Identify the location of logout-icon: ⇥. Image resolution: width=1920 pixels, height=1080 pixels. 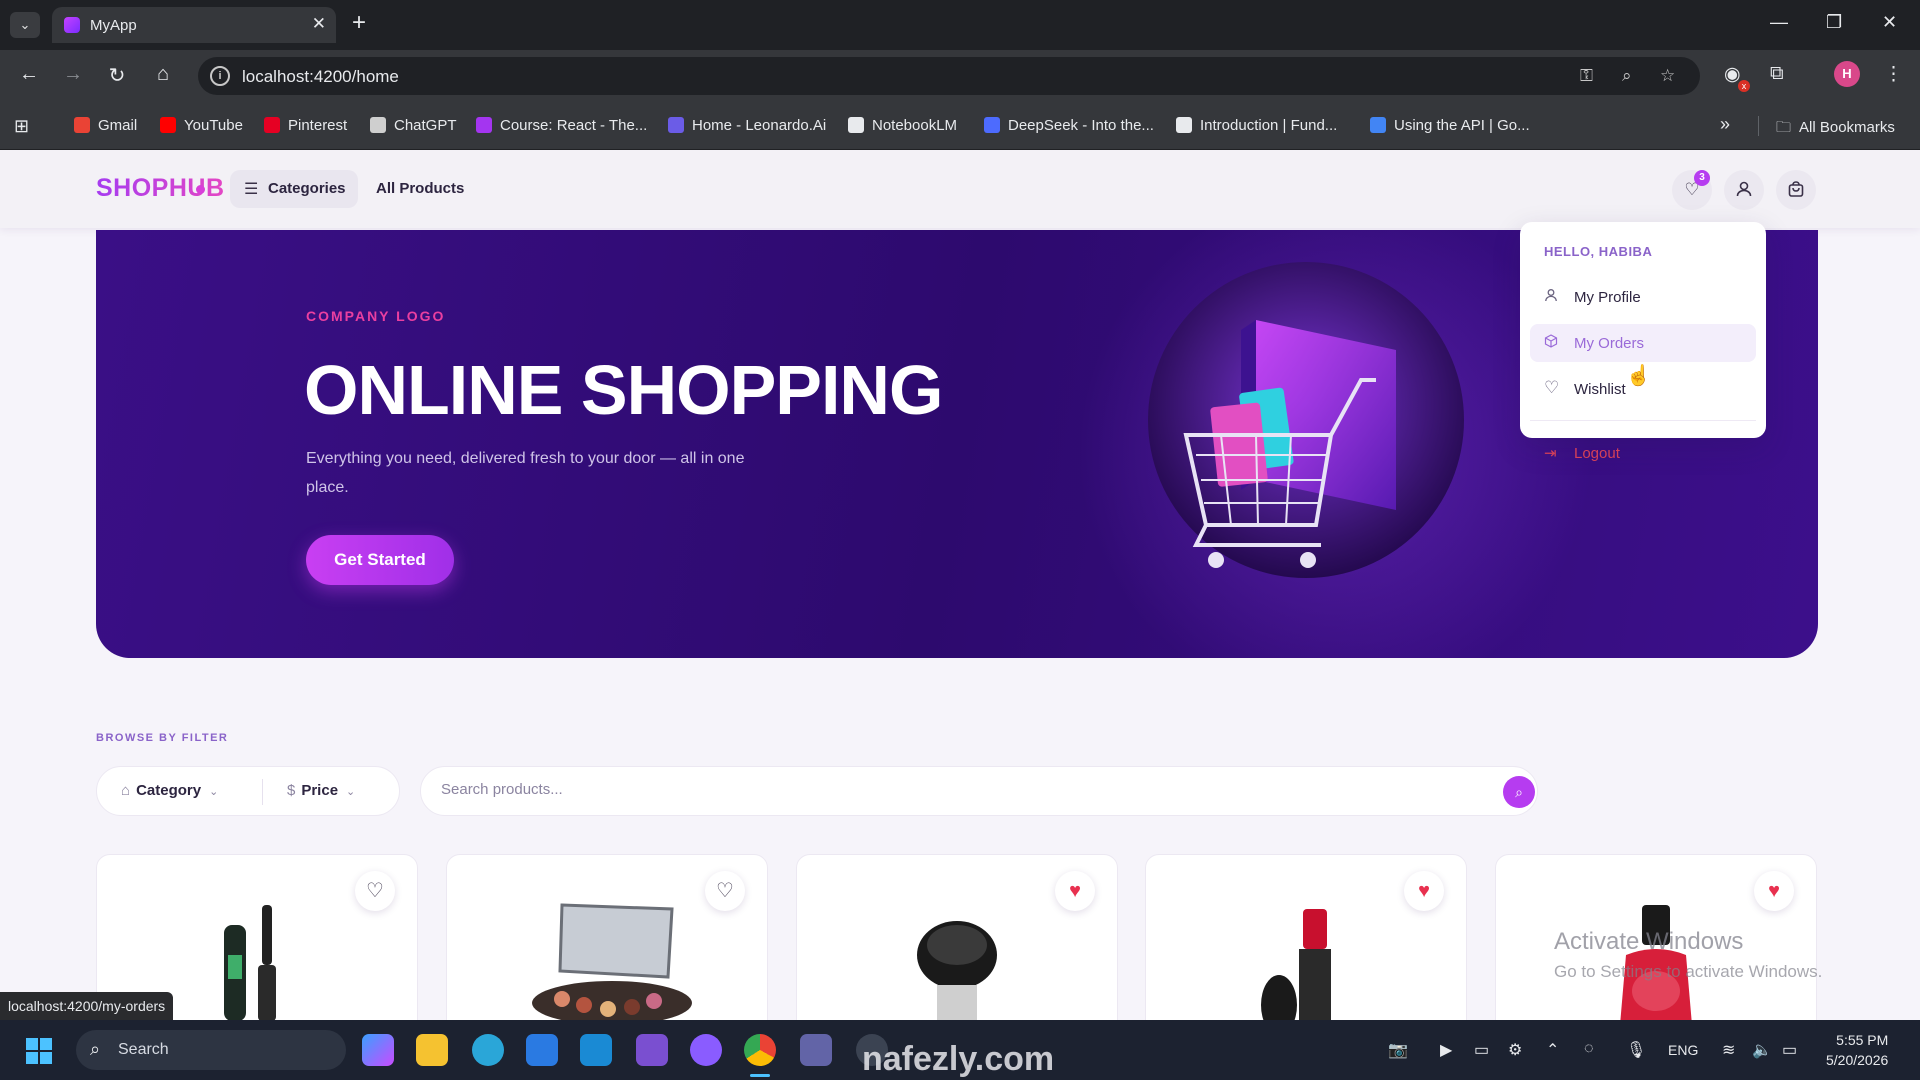
(1550, 453).